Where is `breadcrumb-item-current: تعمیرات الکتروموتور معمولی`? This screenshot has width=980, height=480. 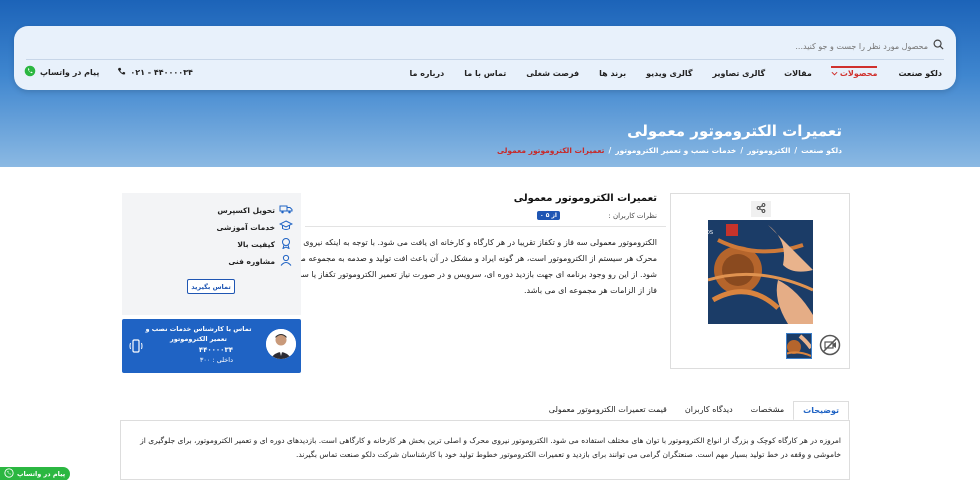
breadcrumb-item-current: تعمیرات الکتروموتور معمولی is located at coordinates (551, 150).